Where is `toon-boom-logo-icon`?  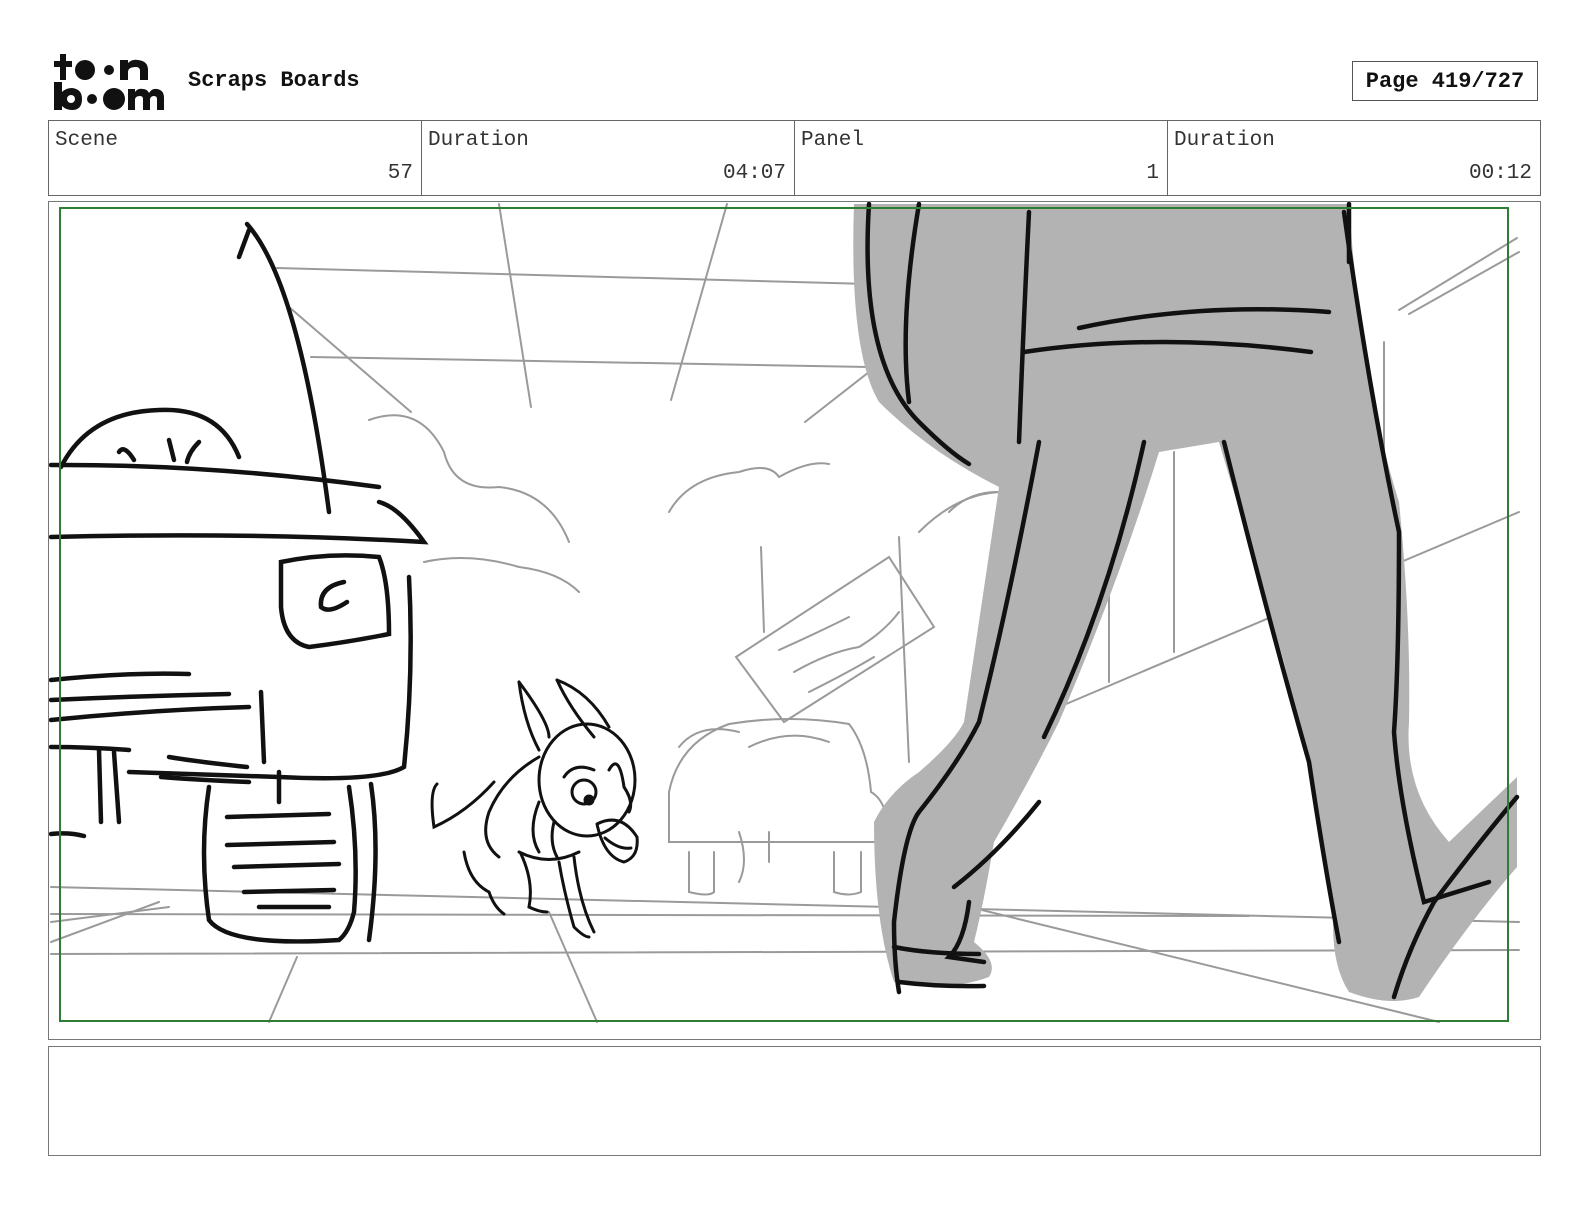 toon-boom-logo-icon is located at coordinates (109, 82).